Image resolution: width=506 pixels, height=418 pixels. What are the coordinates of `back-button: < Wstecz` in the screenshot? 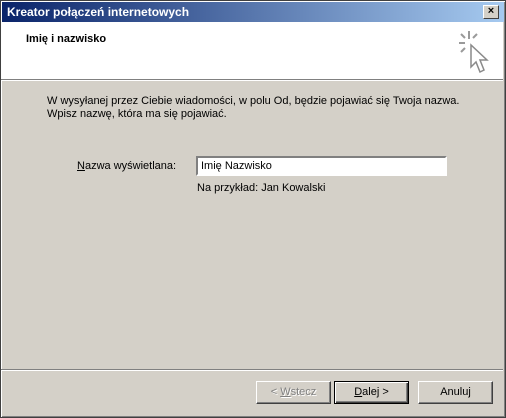 It's located at (293, 392).